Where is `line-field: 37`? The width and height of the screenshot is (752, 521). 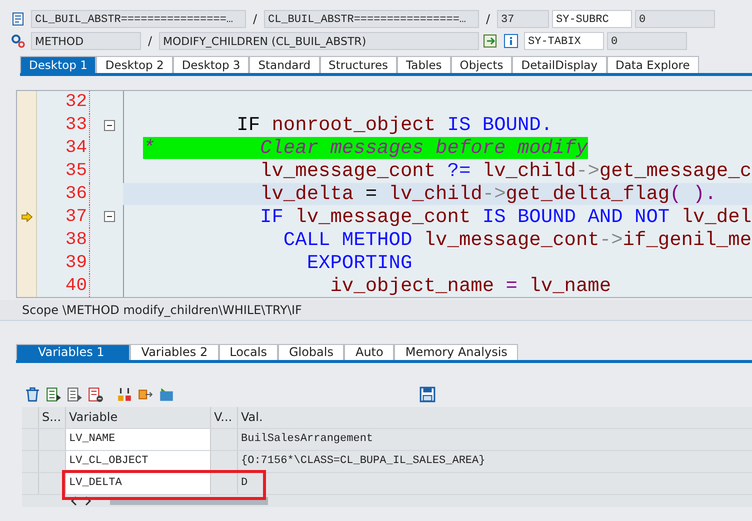 line-field: 37 is located at coordinates (523, 19).